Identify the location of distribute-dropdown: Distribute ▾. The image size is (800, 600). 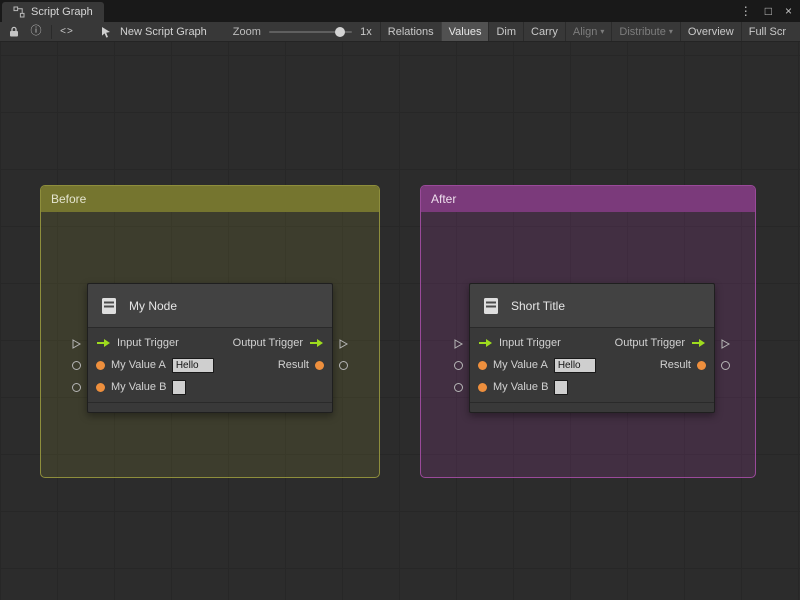
(645, 31).